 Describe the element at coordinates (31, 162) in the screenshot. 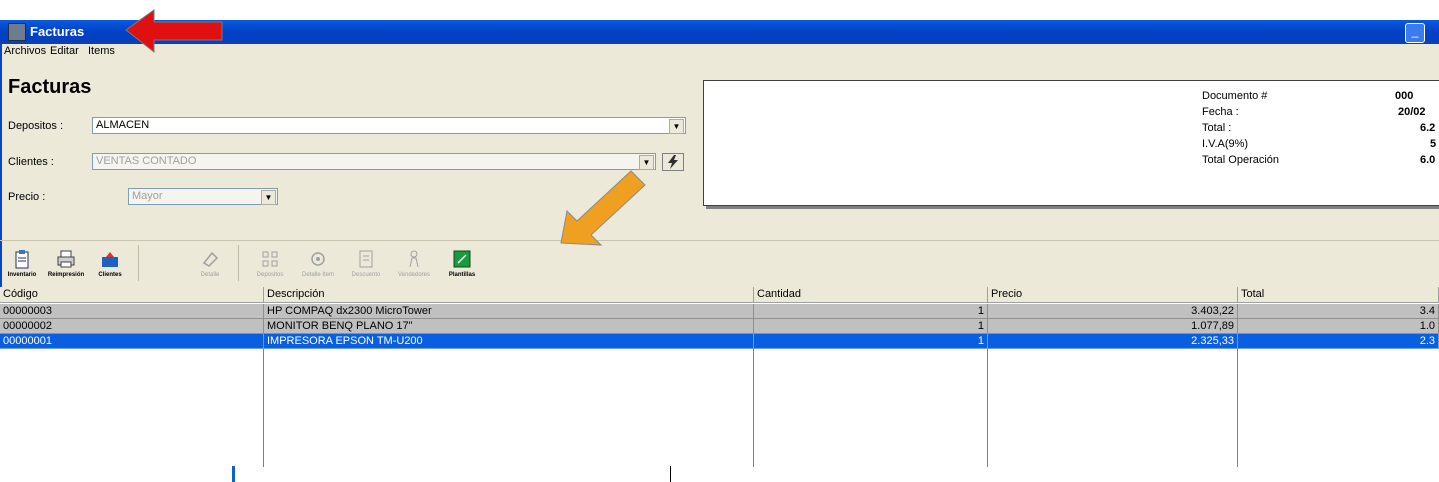

I see `clientes-label: Clientes :` at that location.